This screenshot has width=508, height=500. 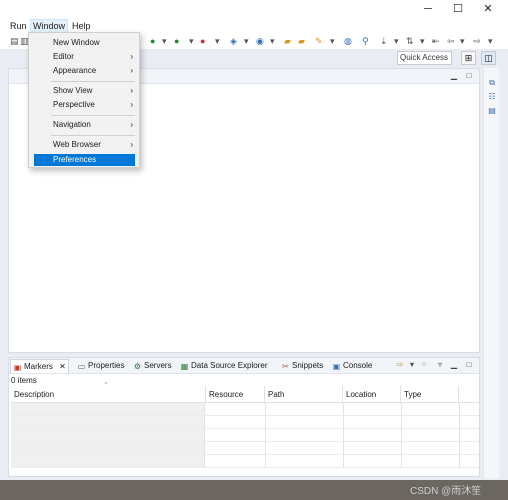 What do you see at coordinates (260, 41) in the screenshot?
I see `new-web-icon: ◉` at bounding box center [260, 41].